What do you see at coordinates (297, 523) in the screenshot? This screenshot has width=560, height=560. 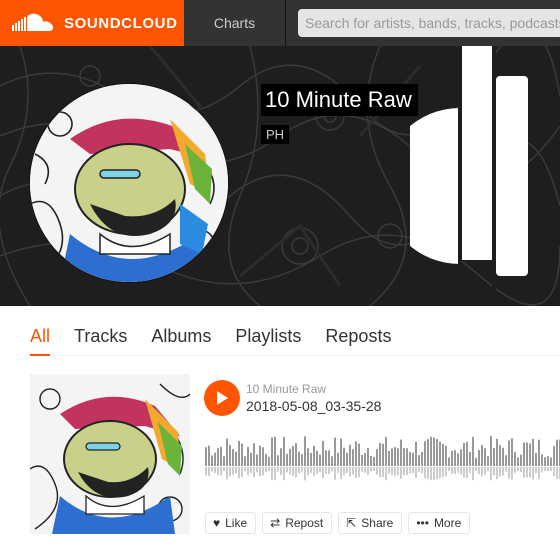 I see `repost-button: ⇄ Repost` at bounding box center [297, 523].